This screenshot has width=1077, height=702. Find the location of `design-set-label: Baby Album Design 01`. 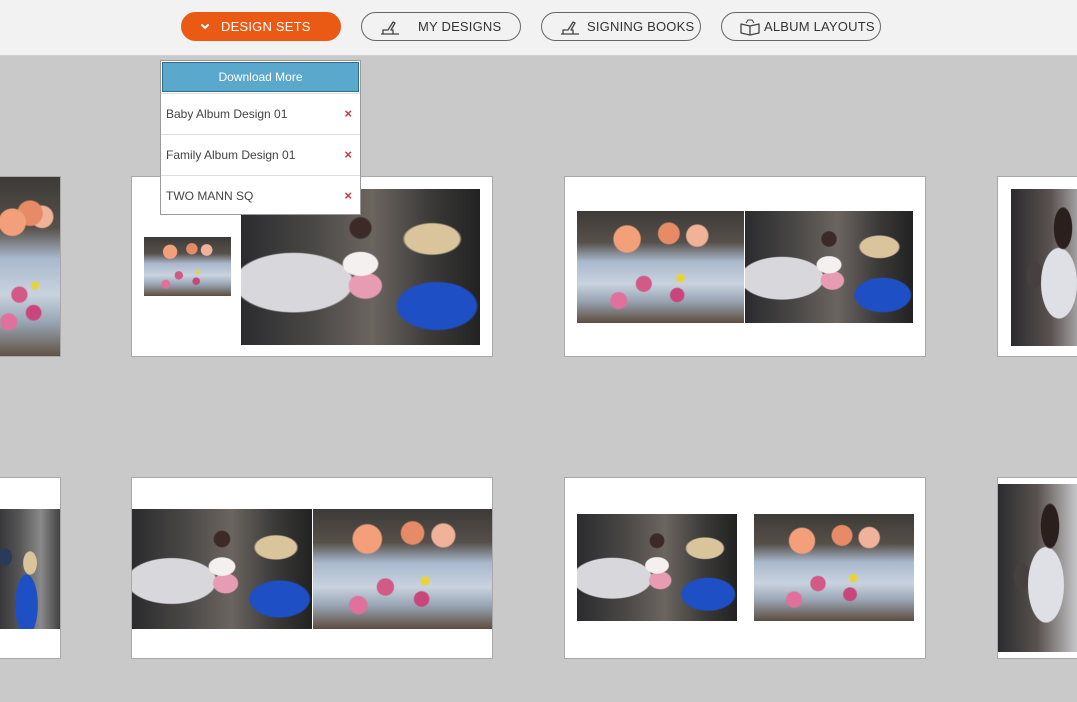

design-set-label: Baby Album Design 01 is located at coordinates (227, 114).